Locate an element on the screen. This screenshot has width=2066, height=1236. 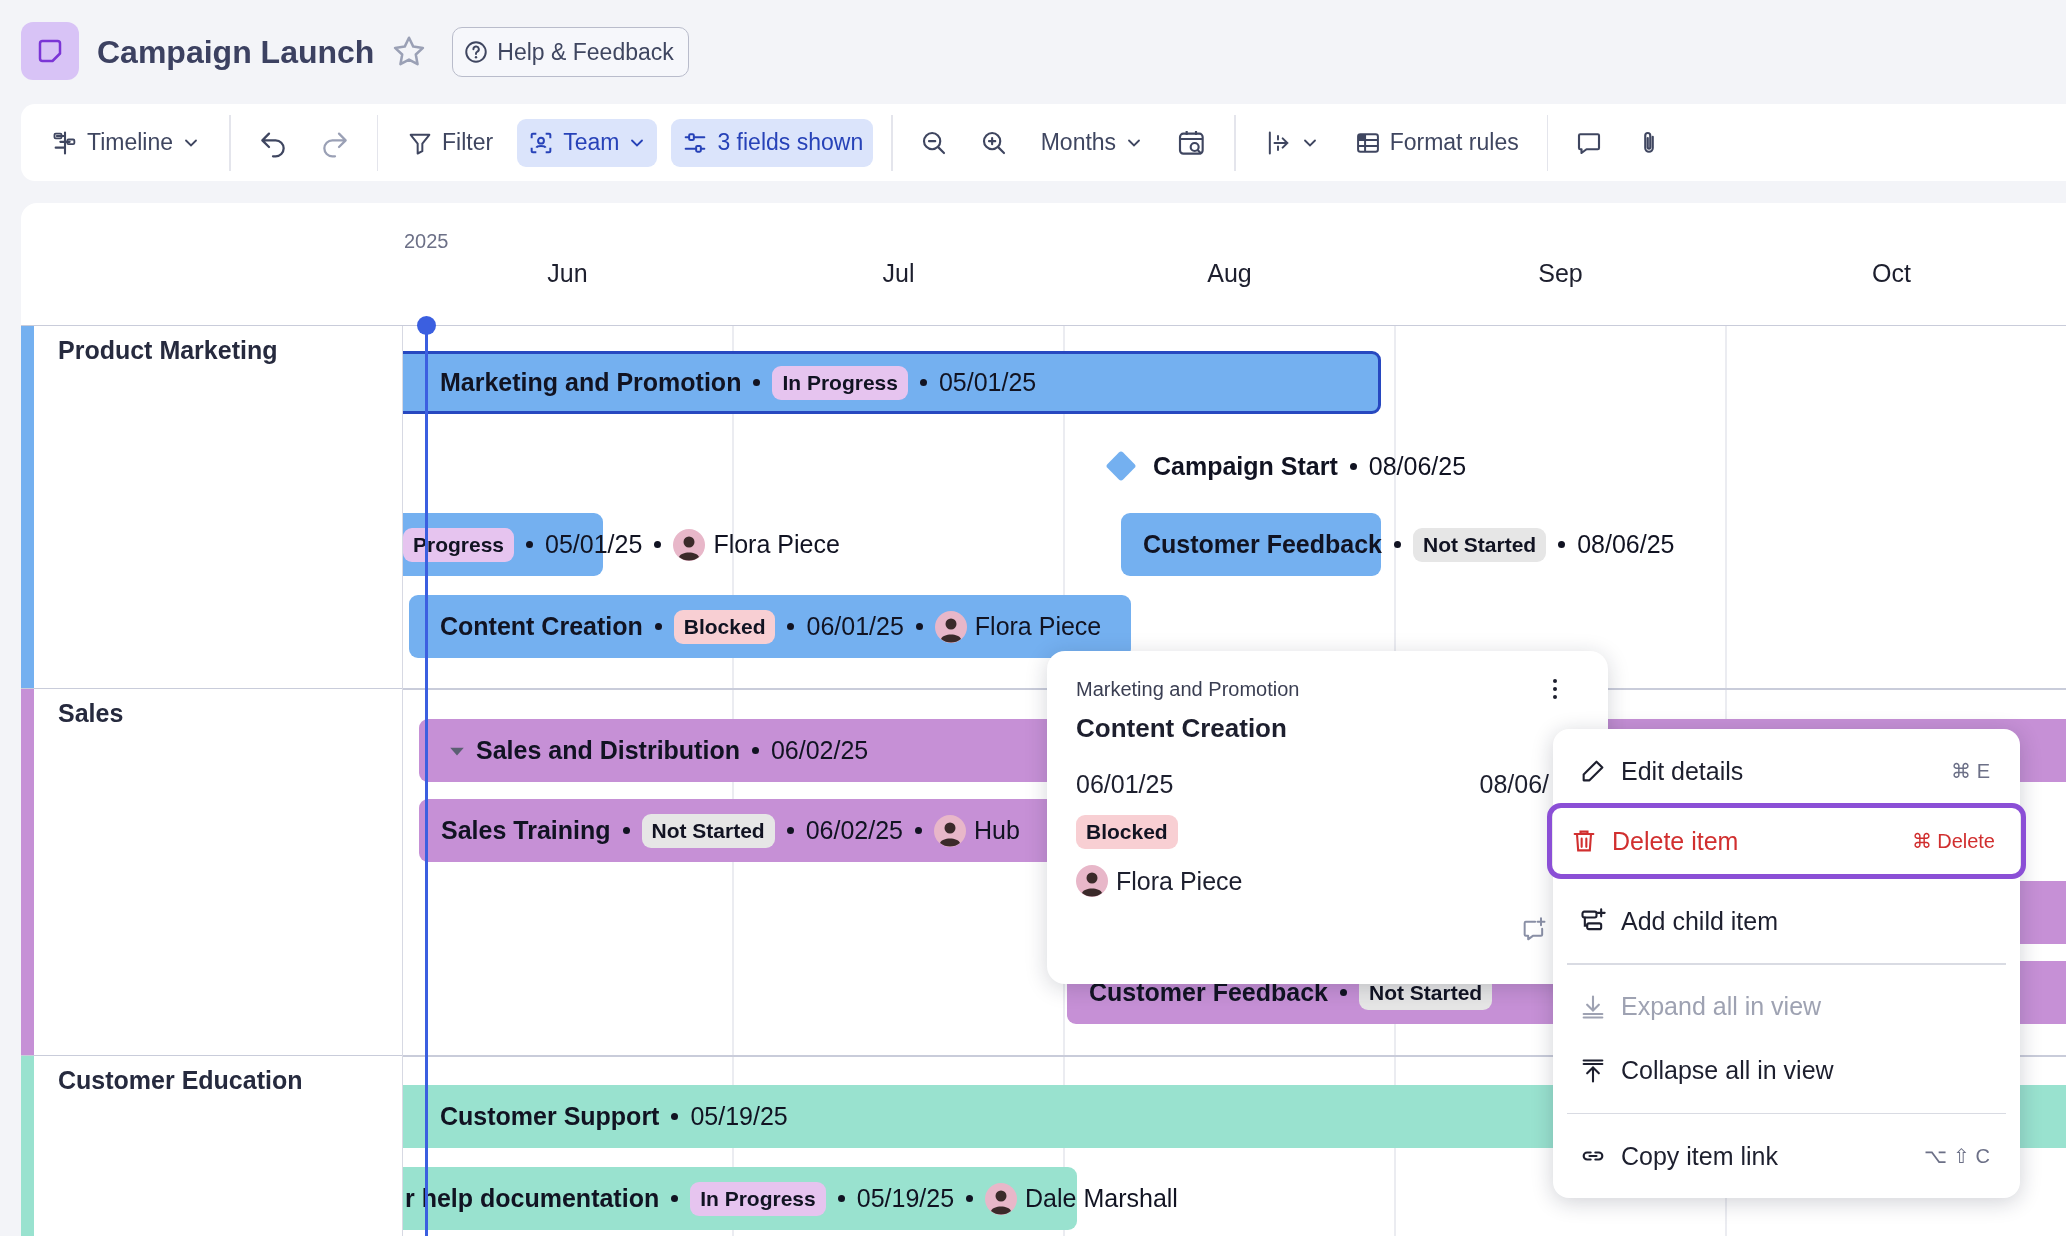
item-title: Sales and Distribution is located at coordinates (608, 750).